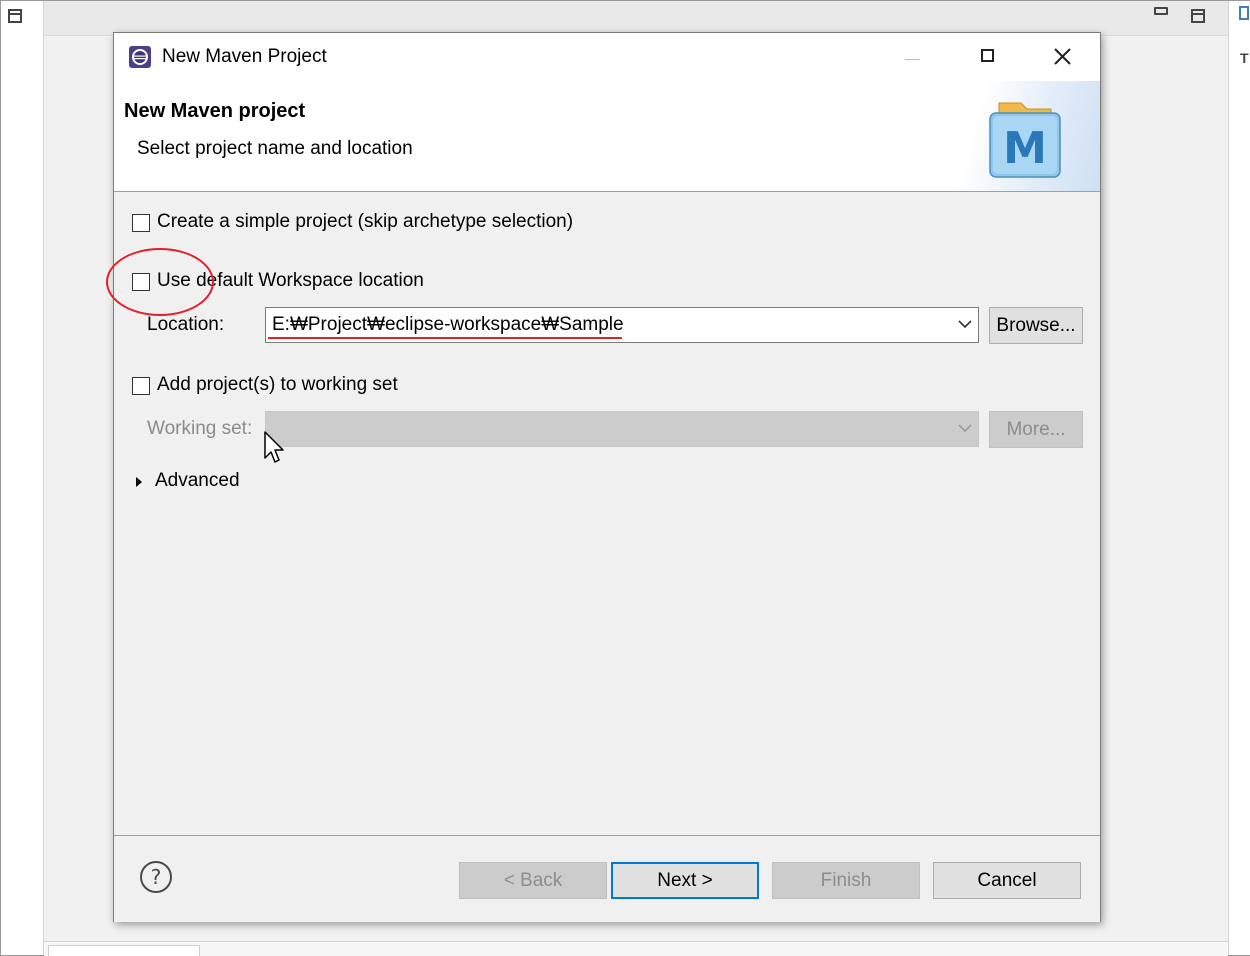 The image size is (1250, 956). Describe the element at coordinates (141, 223) in the screenshot. I see `simple-project-checkbox` at that location.